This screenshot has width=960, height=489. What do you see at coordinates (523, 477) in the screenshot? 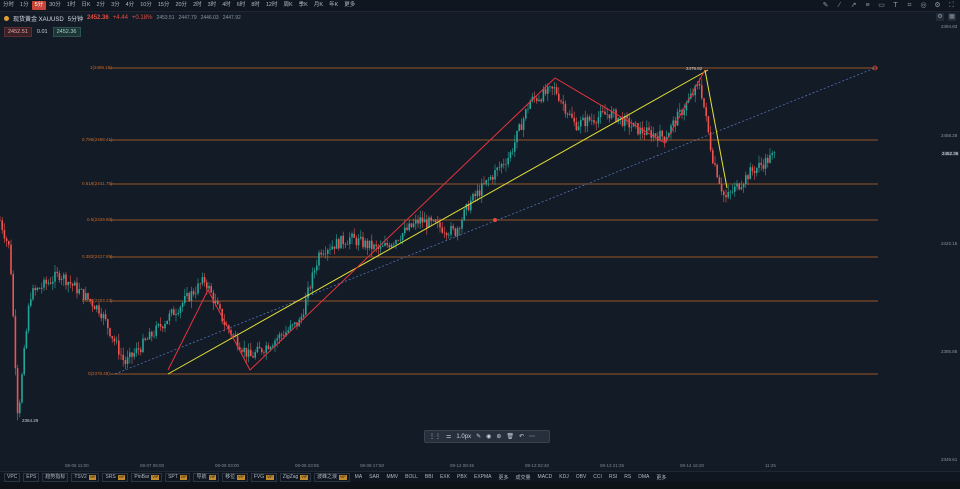
I see `sub-indicator: 成交量` at bounding box center [523, 477].